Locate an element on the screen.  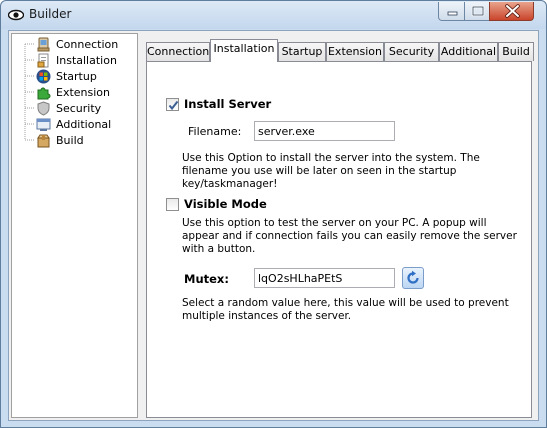
tab-installation: Installation is located at coordinates (244, 50).